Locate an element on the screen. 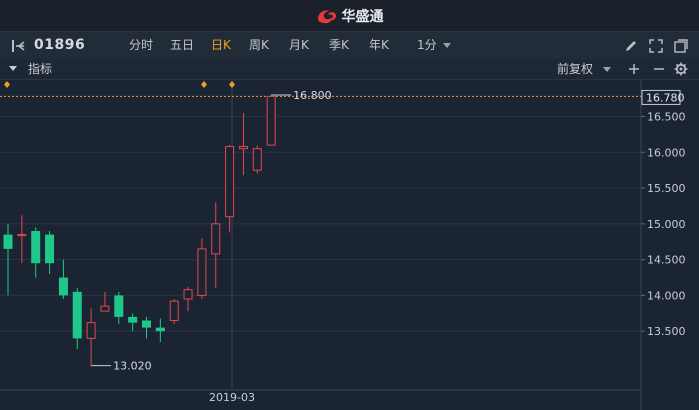 This screenshot has width=699, height=410. last-price-tag: 16.780 is located at coordinates (663, 97).